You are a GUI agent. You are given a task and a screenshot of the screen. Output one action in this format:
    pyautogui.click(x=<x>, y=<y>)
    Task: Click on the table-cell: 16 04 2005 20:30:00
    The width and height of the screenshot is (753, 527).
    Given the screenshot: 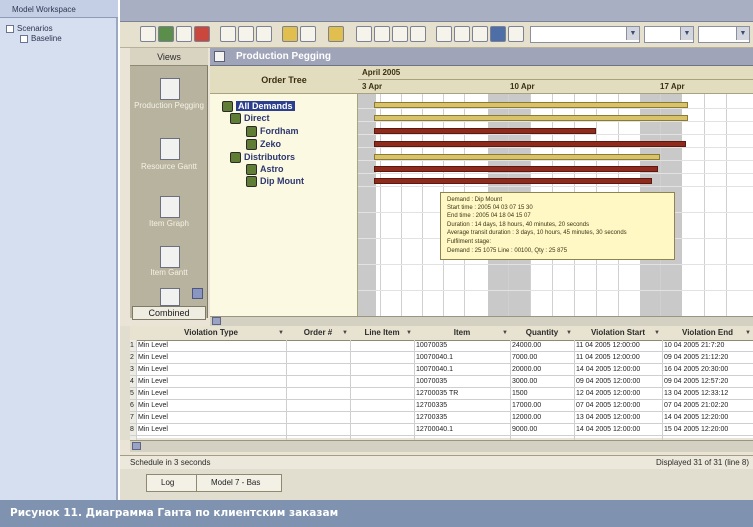 What is the action you would take?
    pyautogui.click(x=696, y=369)
    